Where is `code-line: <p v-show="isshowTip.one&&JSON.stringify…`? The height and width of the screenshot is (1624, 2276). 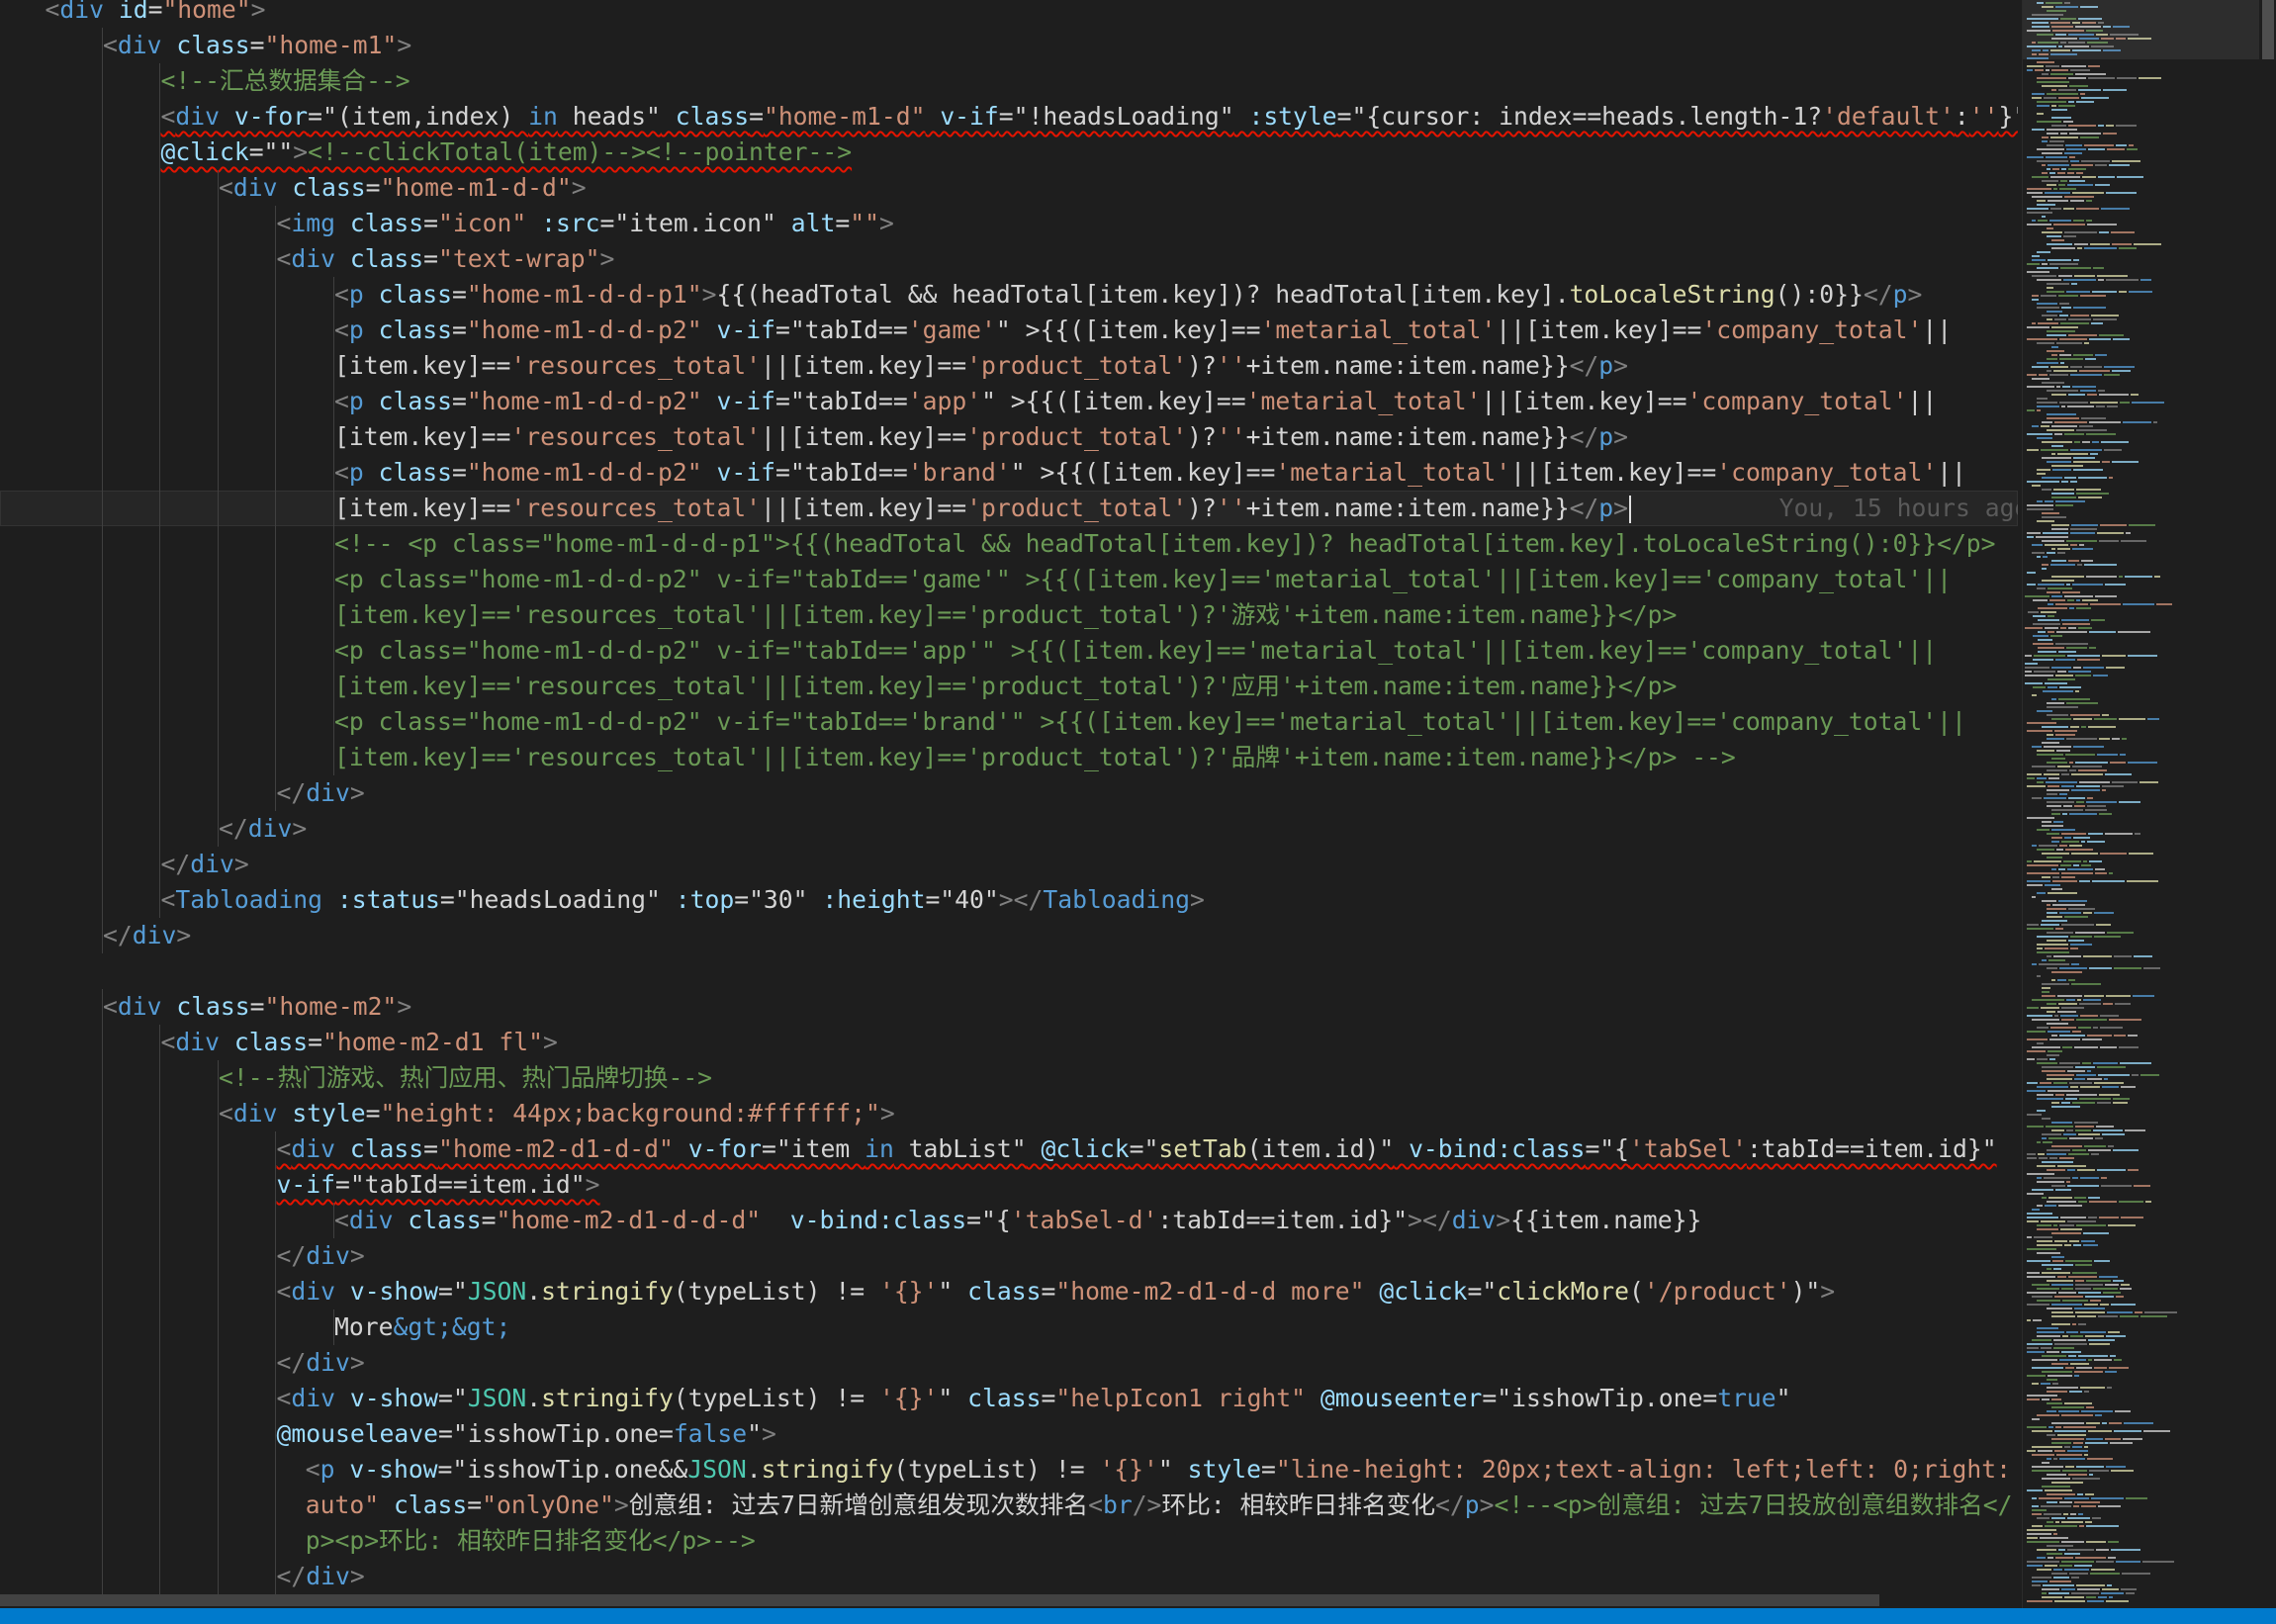 code-line: <p v-show="isshowTip.one&&JSON.stringify… is located at coordinates (1009, 1470).